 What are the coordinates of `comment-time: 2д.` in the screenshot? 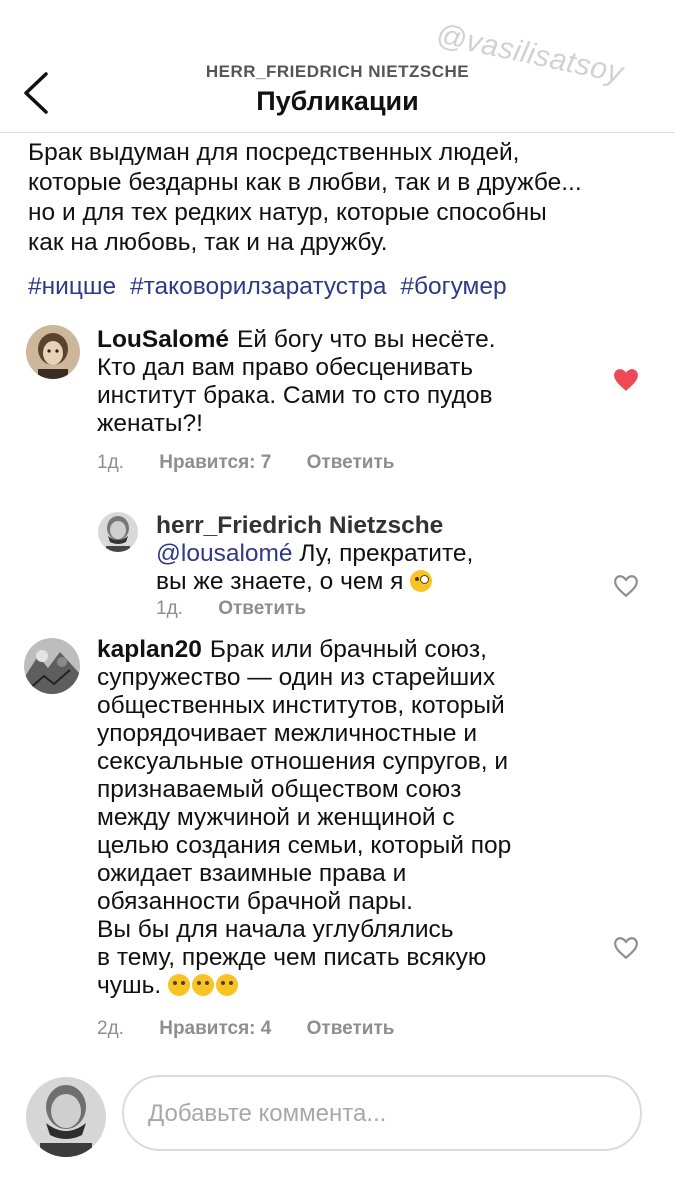 It's located at (110, 1028).